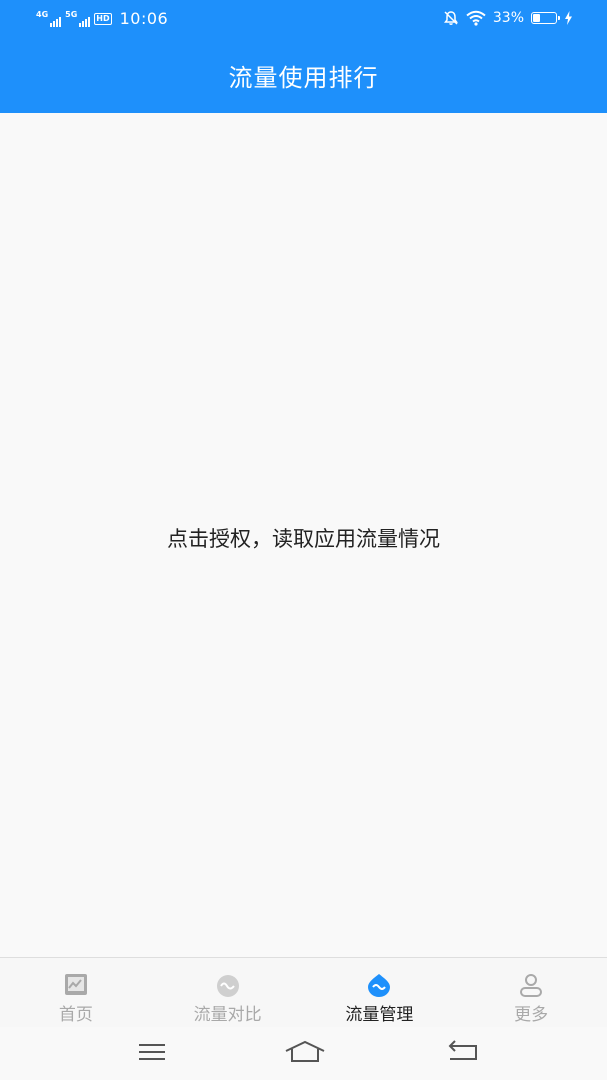  I want to click on status-left: 4G 5G HD 10:06, so click(102, 18).